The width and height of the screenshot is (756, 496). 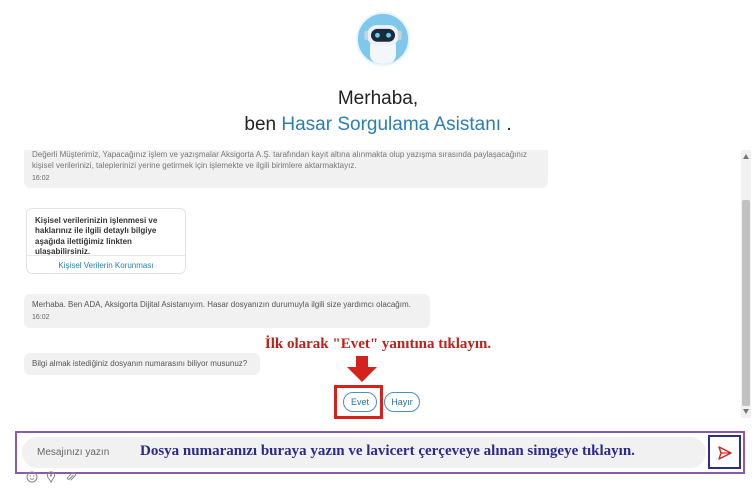 What do you see at coordinates (362, 369) in the screenshot?
I see `arrow-down-icon` at bounding box center [362, 369].